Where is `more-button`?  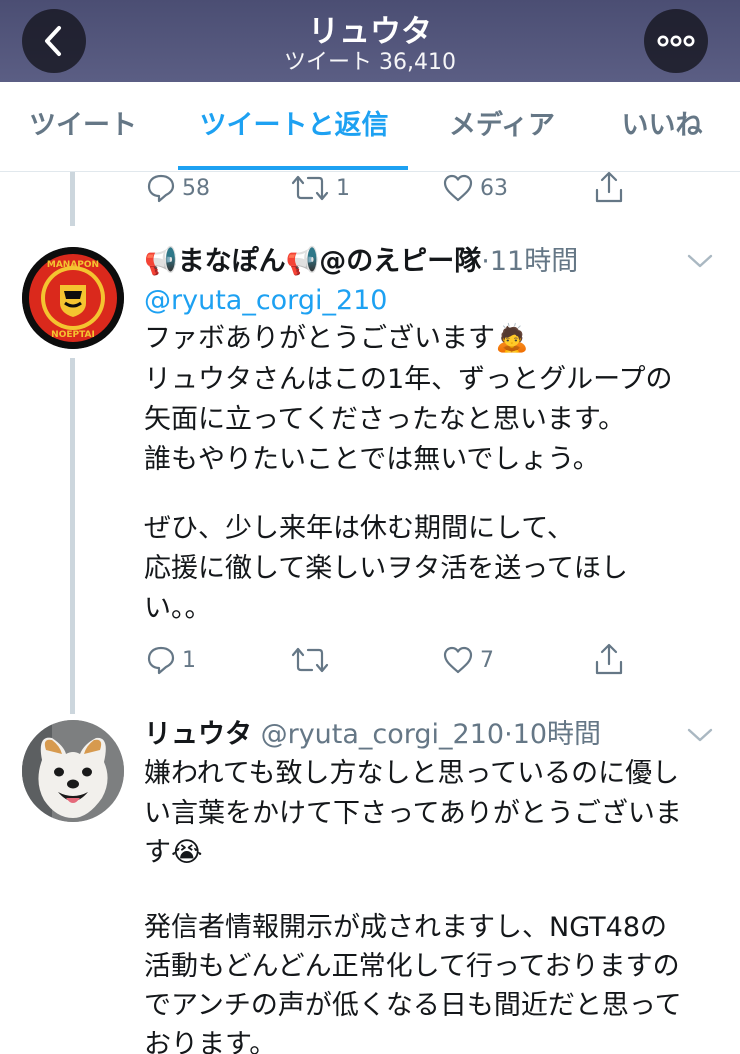 more-button is located at coordinates (676, 41).